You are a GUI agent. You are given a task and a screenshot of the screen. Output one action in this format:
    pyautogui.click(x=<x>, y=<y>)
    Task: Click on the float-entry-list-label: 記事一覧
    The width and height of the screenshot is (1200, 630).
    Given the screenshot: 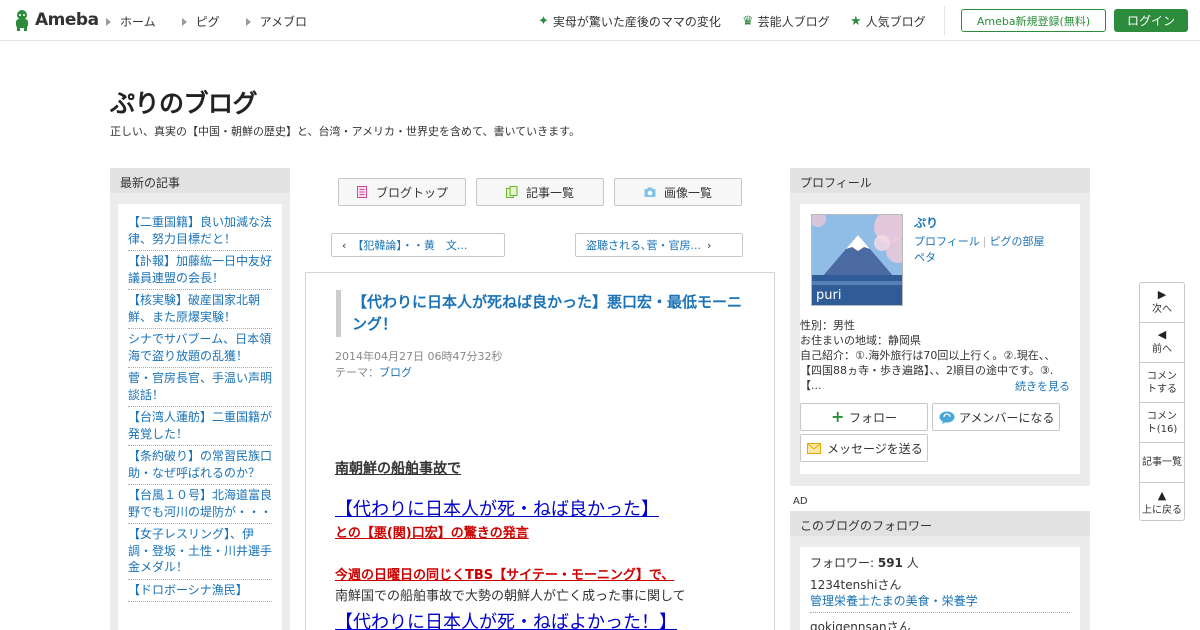 What is the action you would take?
    pyautogui.click(x=1162, y=462)
    